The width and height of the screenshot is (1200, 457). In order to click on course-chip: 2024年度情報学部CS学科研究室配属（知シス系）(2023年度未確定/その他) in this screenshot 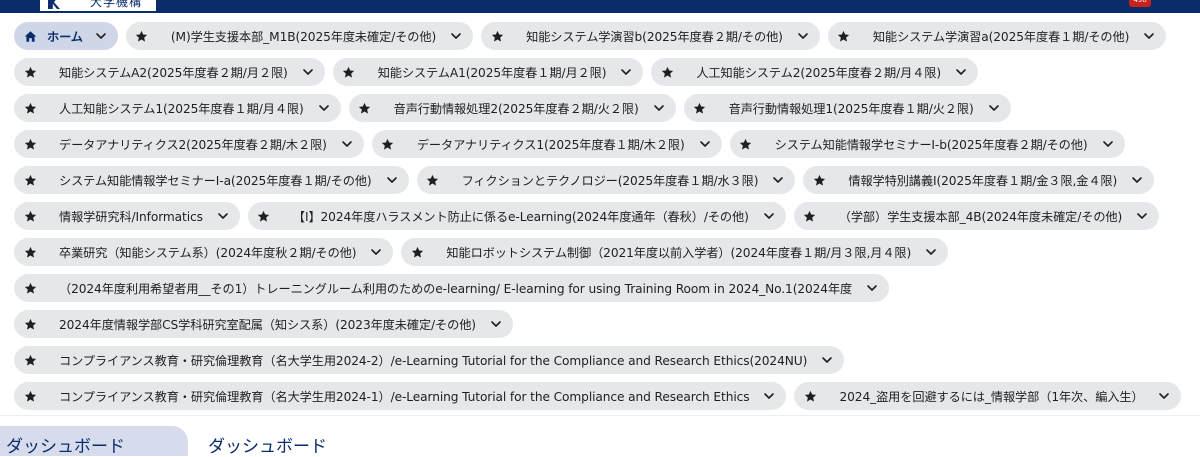, I will do `click(263, 324)`.